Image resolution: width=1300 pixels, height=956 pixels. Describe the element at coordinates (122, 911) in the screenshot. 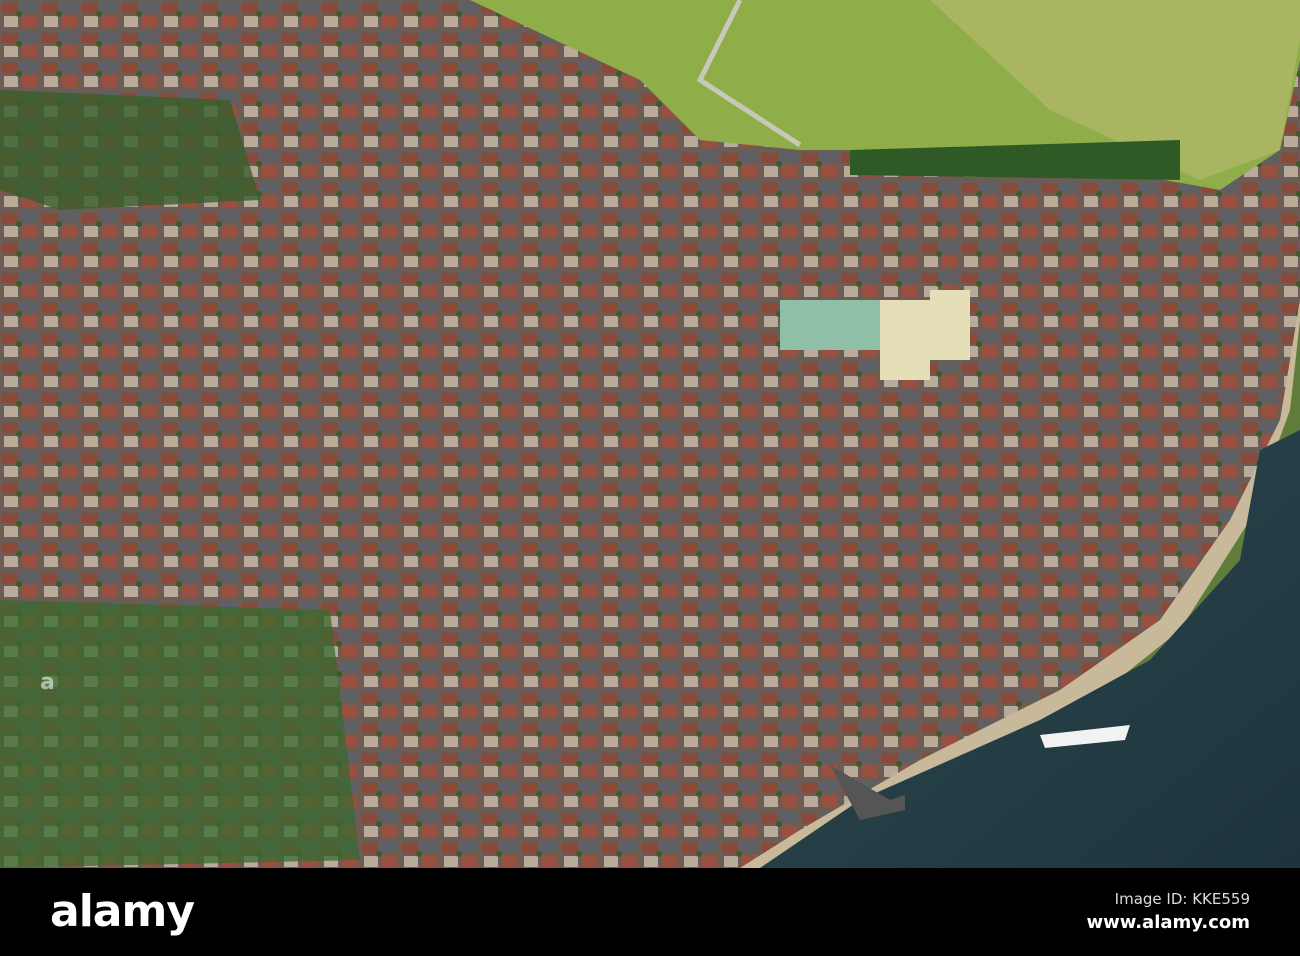

I see `alamy-logo: alamy` at that location.